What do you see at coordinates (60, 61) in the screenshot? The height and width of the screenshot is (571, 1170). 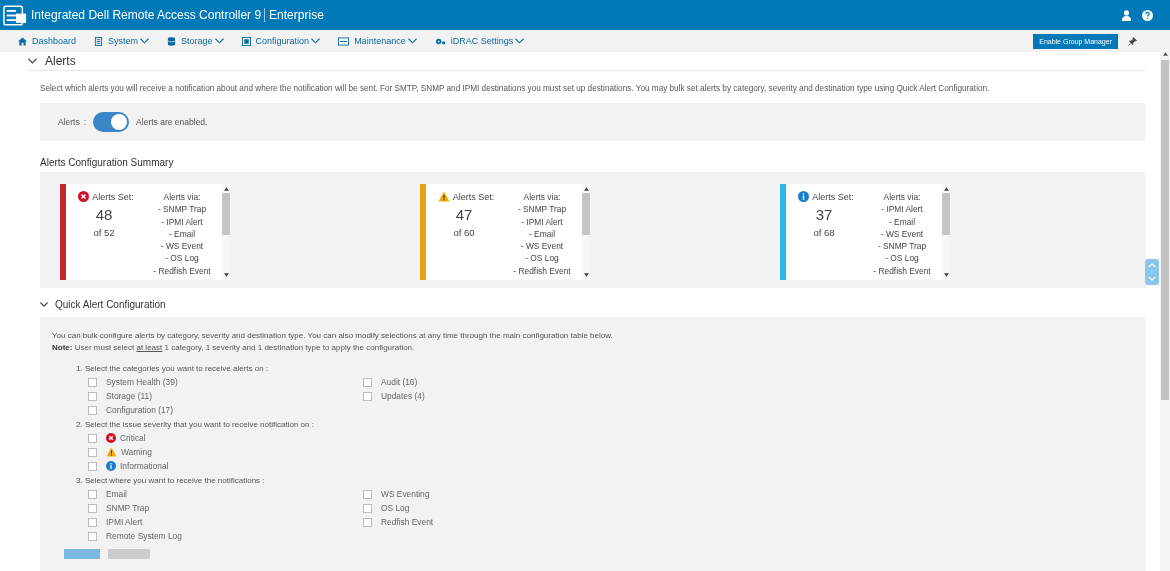 I see `section-title: Alerts` at bounding box center [60, 61].